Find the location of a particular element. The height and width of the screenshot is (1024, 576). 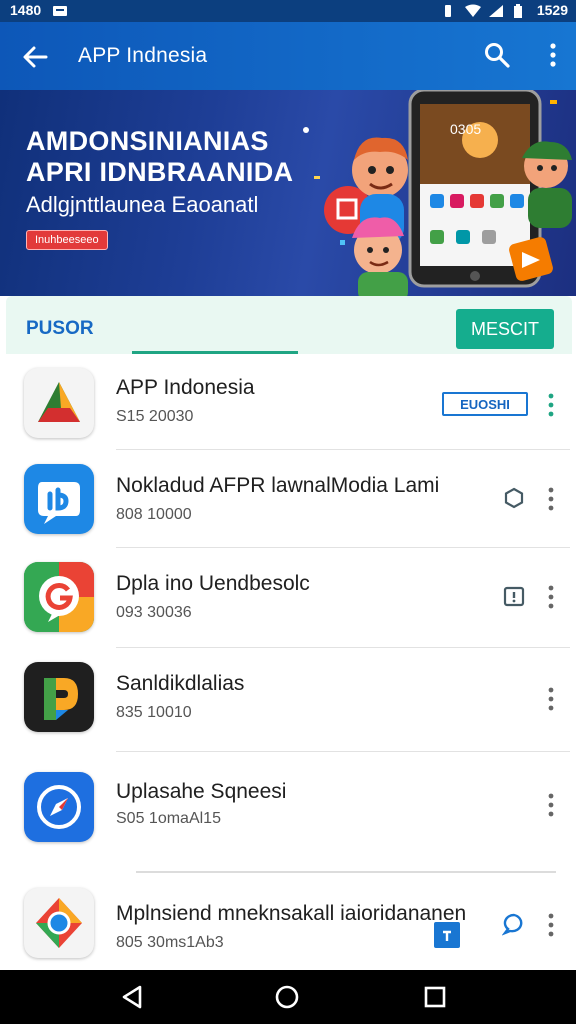

list-item: Uplasahe Sqneesi S05 1omaAl15 is located at coordinates (289, 812).